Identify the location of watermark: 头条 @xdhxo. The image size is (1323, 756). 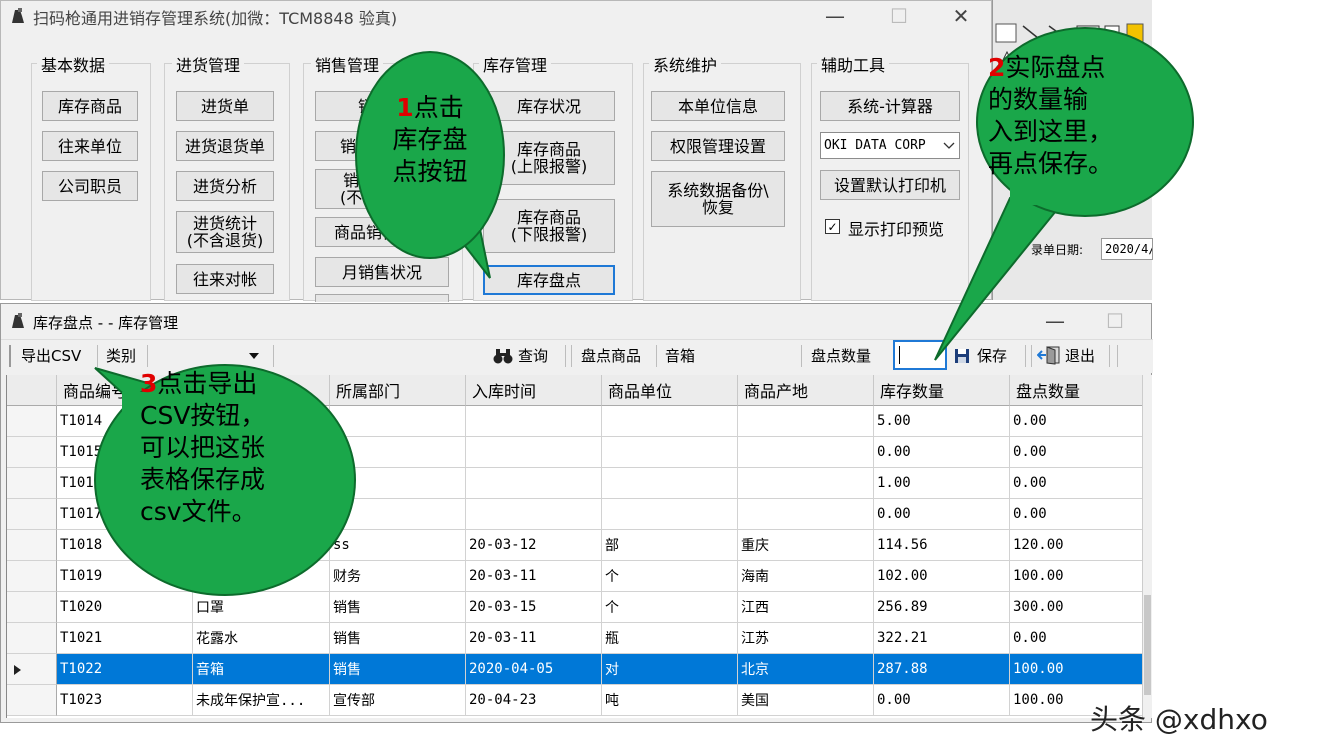
(1179, 719).